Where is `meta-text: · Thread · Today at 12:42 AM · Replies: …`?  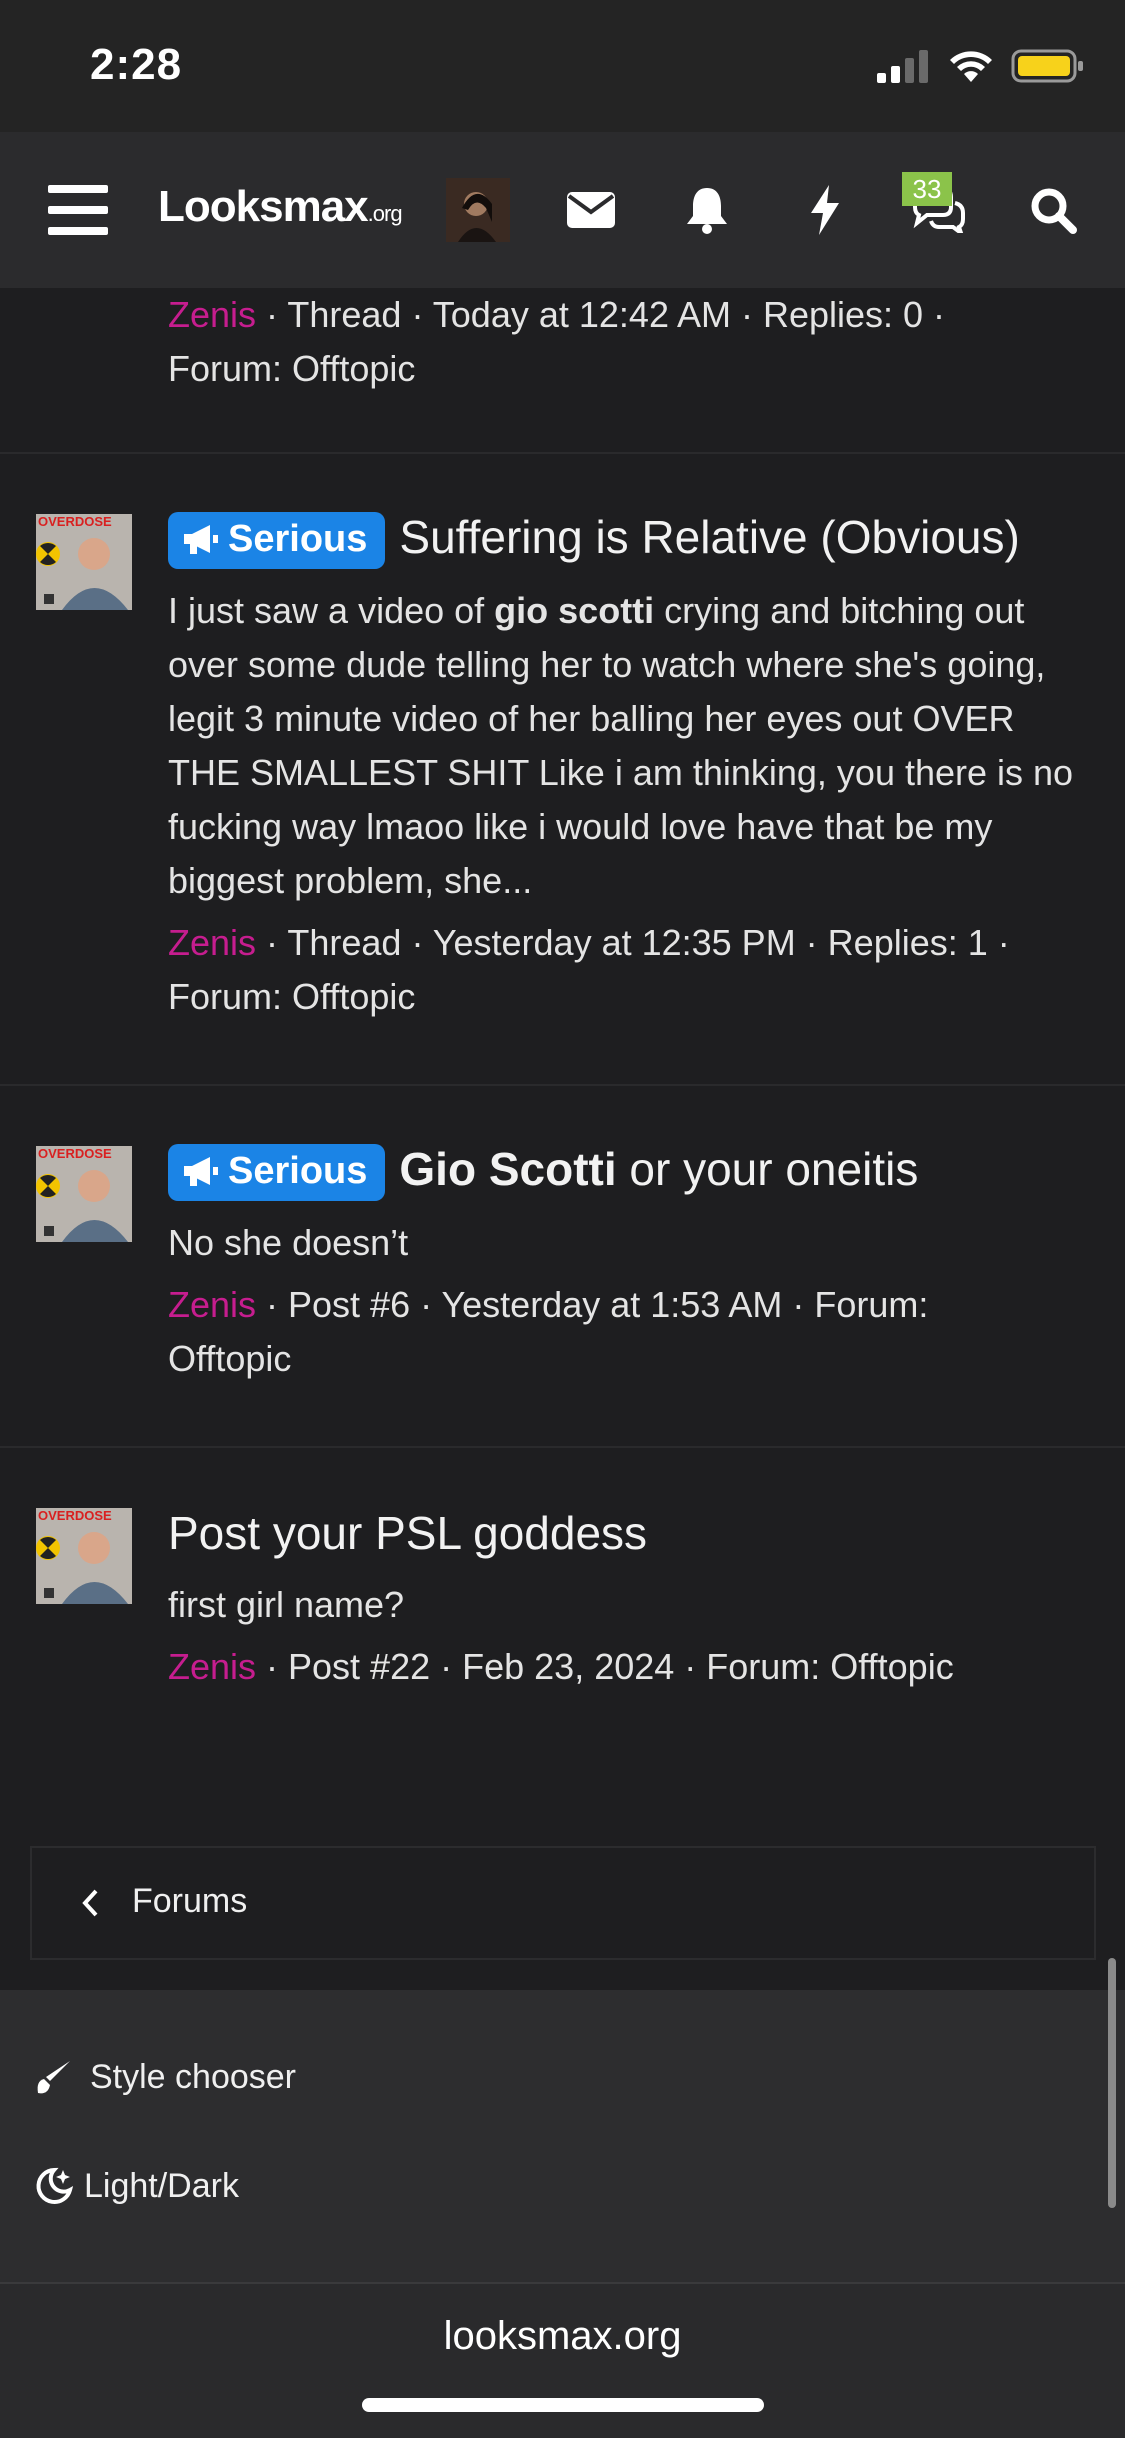 meta-text: · Thread · Today at 12:42 AM · Replies: … is located at coordinates (601, 314).